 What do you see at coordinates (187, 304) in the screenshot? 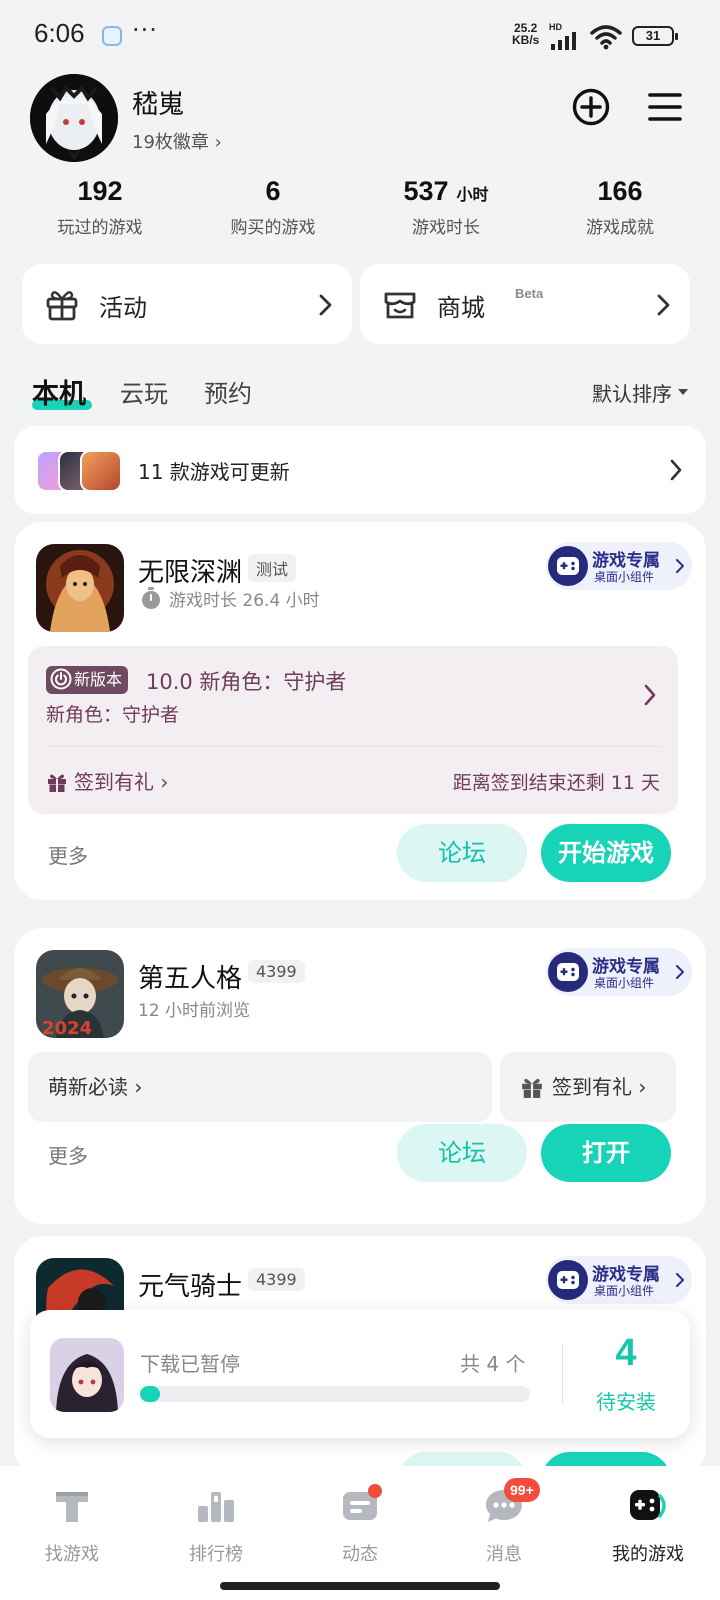
I see `activity-card: 活动` at bounding box center [187, 304].